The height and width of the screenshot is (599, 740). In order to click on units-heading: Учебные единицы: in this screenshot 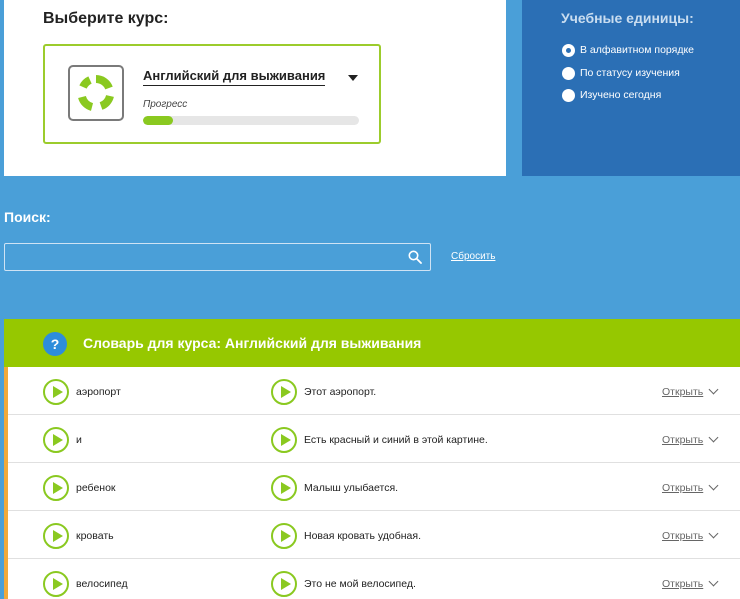, I will do `click(627, 18)`.